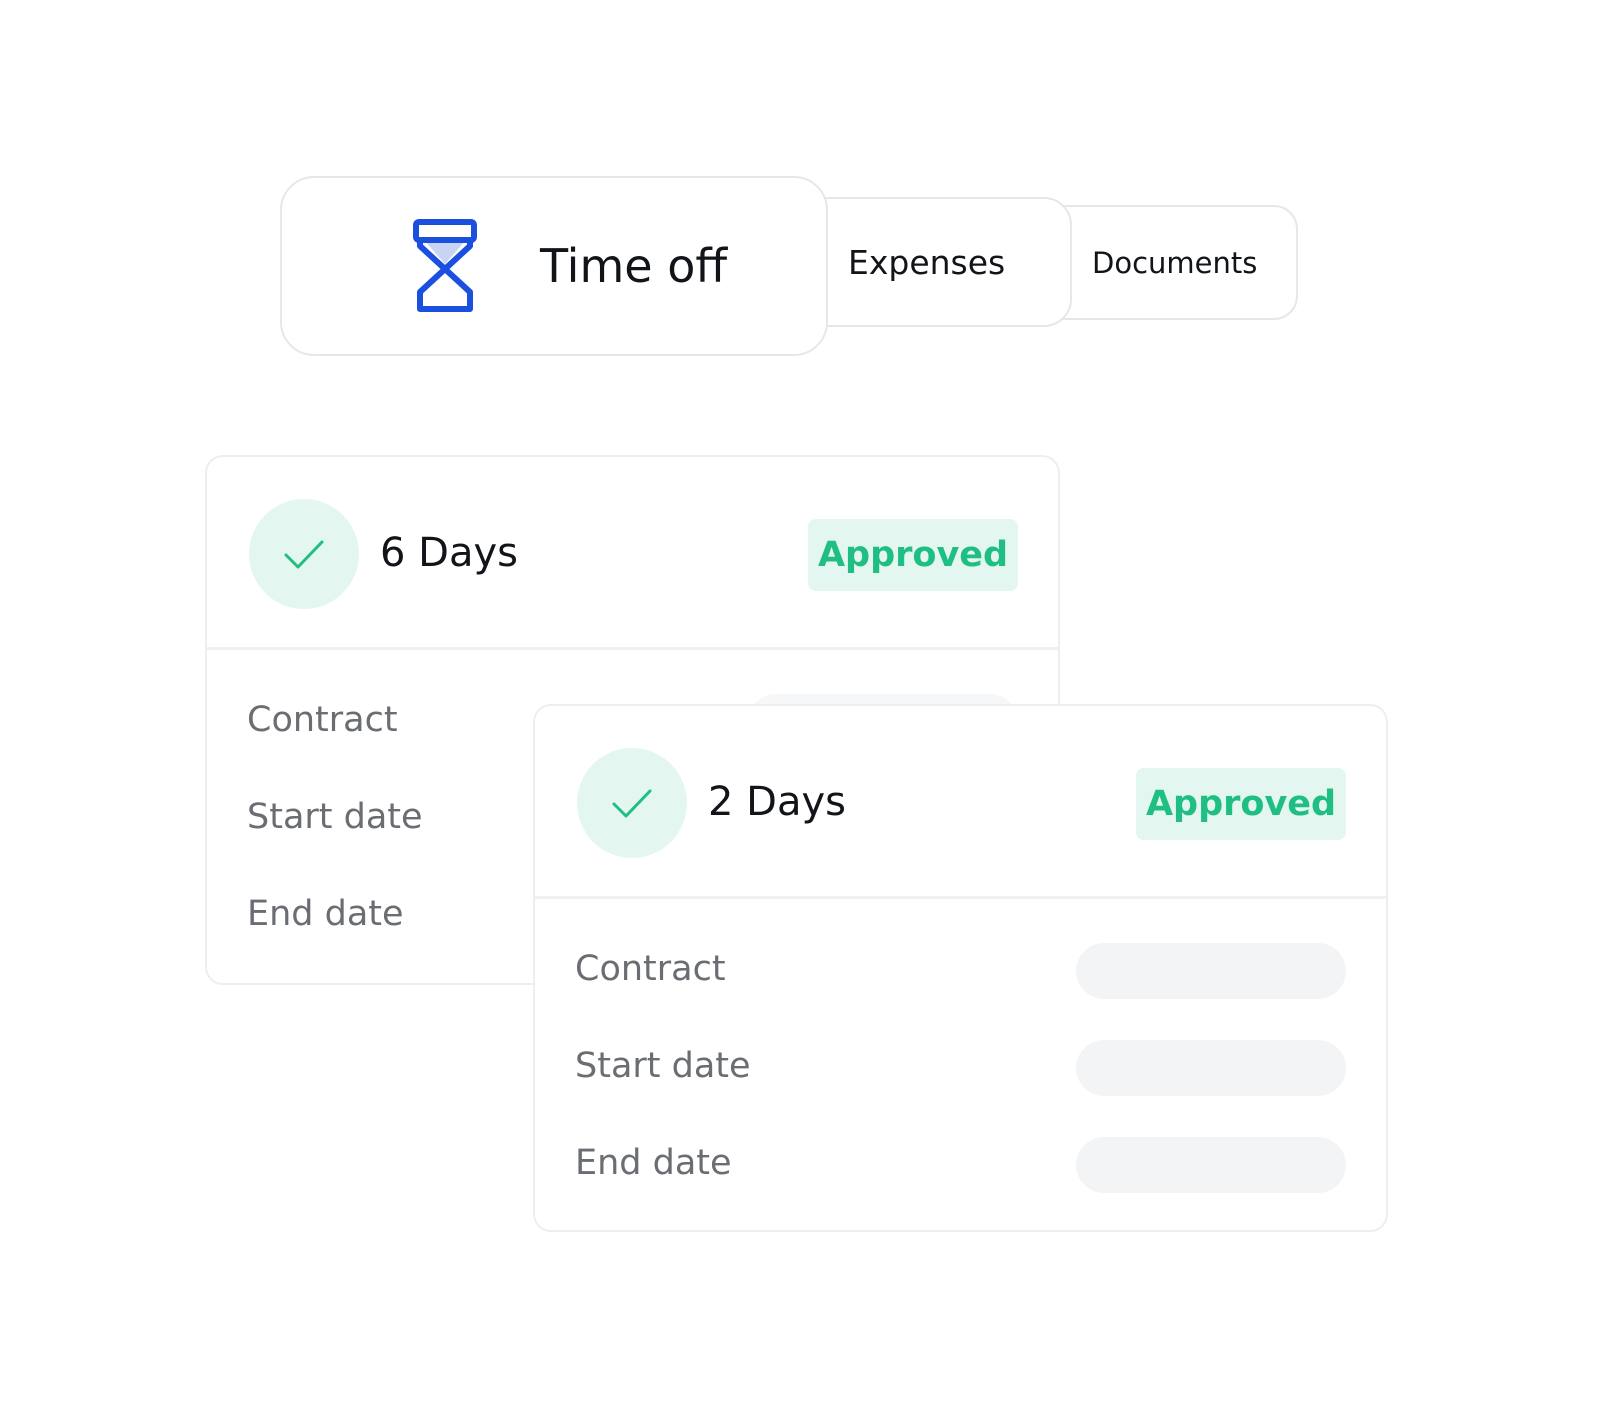 The width and height of the screenshot is (1600, 1428). What do you see at coordinates (632, 553) in the screenshot?
I see `card-header: 6 Days Approved` at bounding box center [632, 553].